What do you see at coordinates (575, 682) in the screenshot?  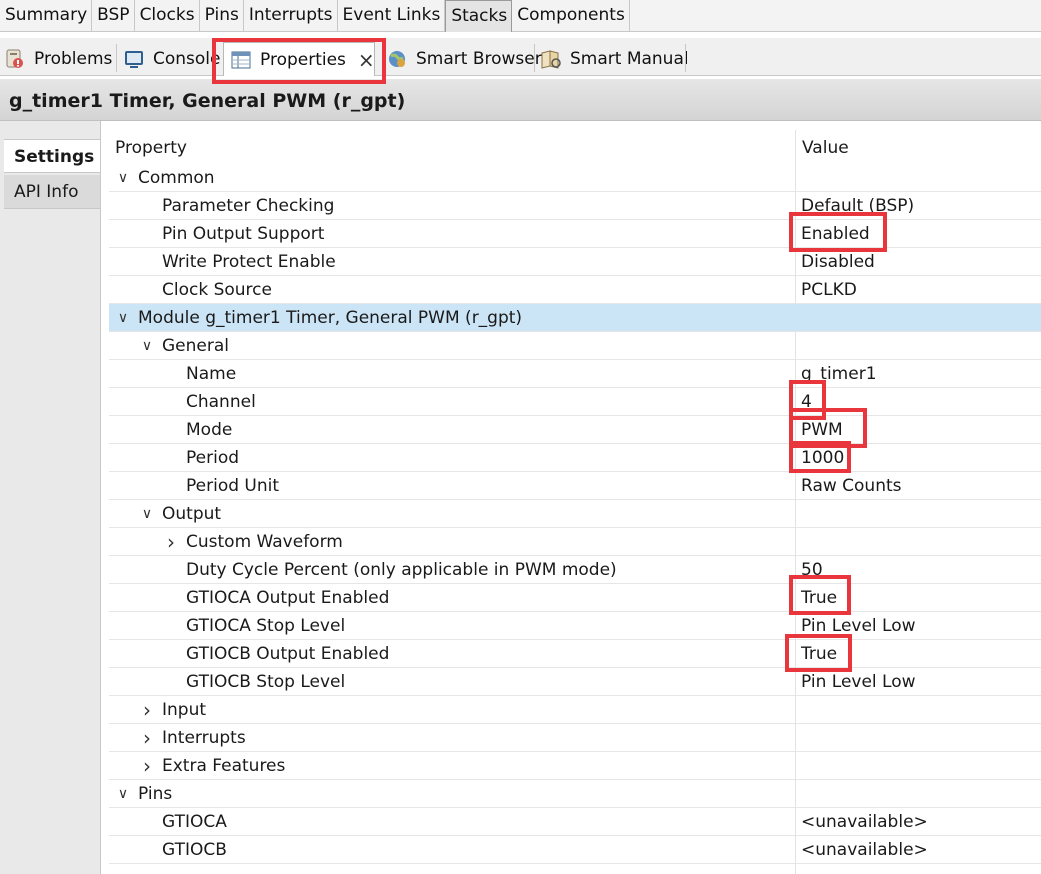 I see `table-row: GTIOCB Stop Level Pin Level Low` at bounding box center [575, 682].